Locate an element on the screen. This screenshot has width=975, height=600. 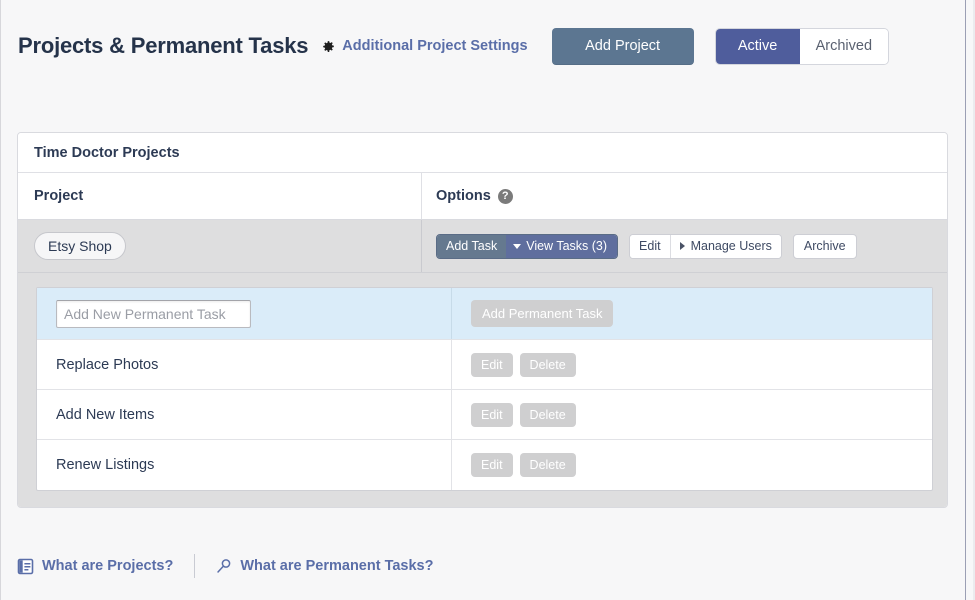
add-permanent-task-row: Add Permanent Task is located at coordinates (484, 314).